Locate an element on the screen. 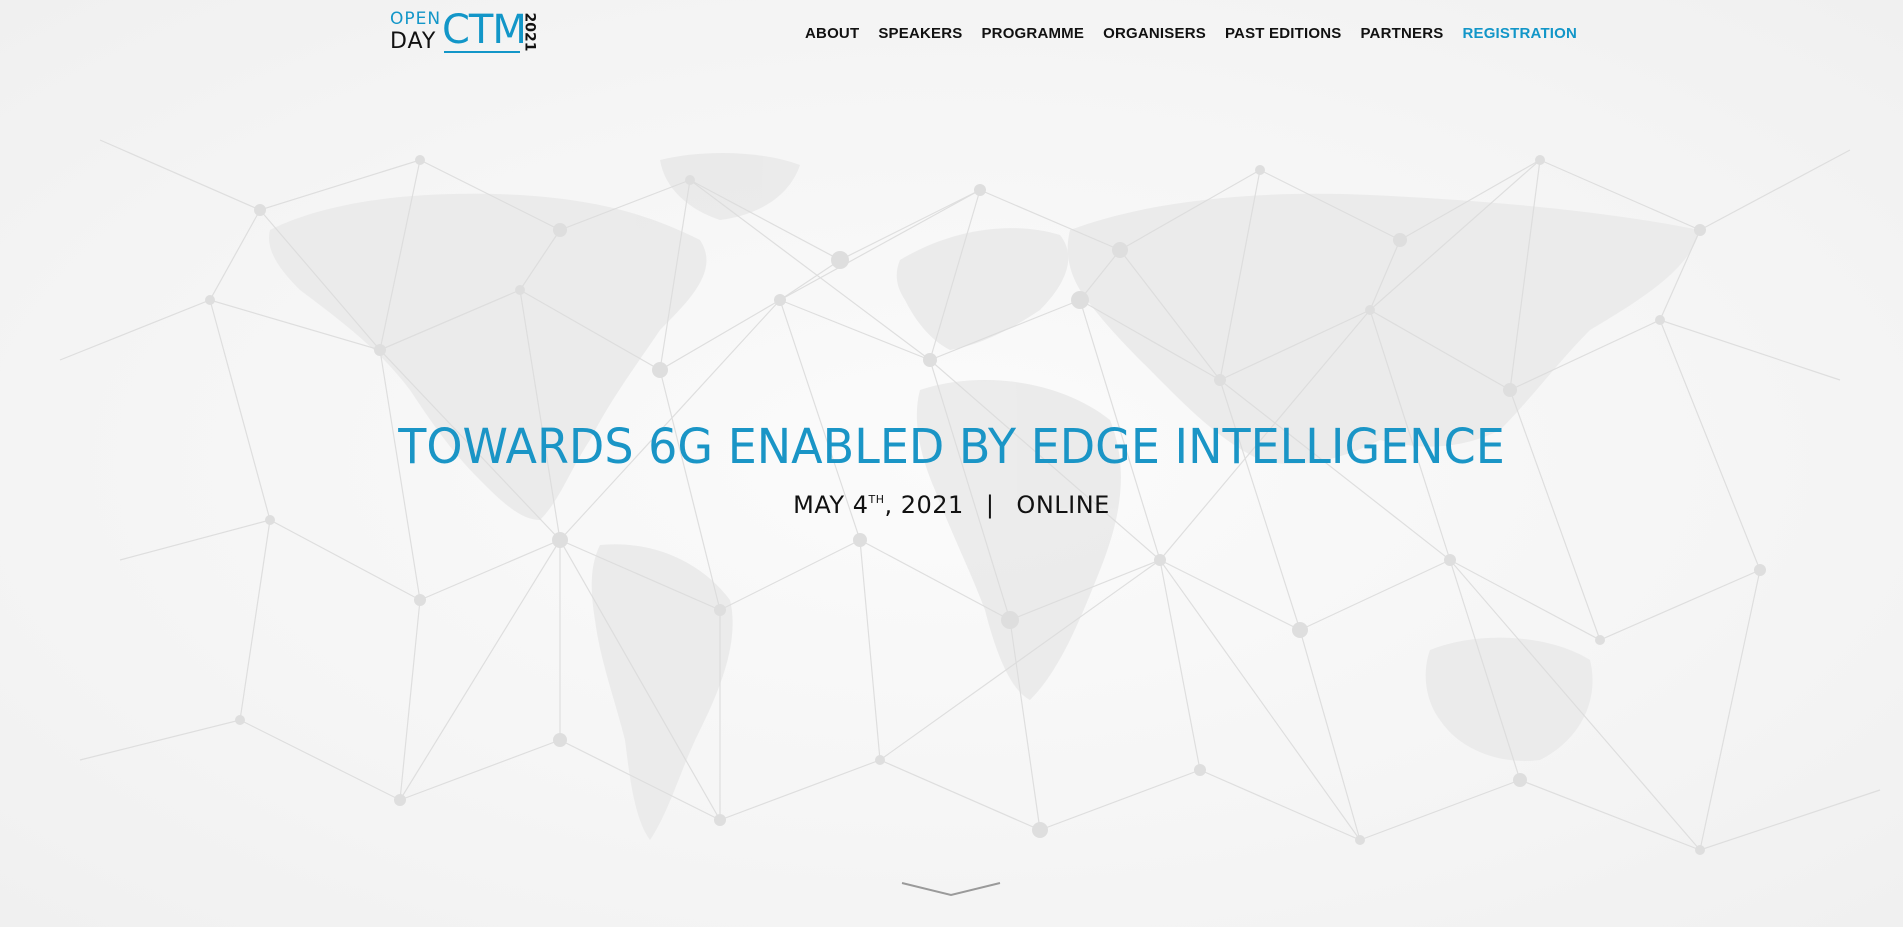  nav-item-programme: PROGRAMME is located at coordinates (1032, 34).